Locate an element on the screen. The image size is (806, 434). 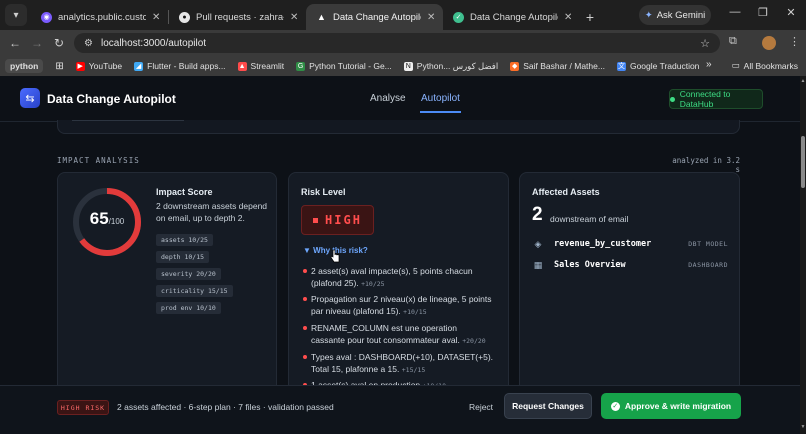
restore-icon: ❐ is located at coordinates (763, 12).